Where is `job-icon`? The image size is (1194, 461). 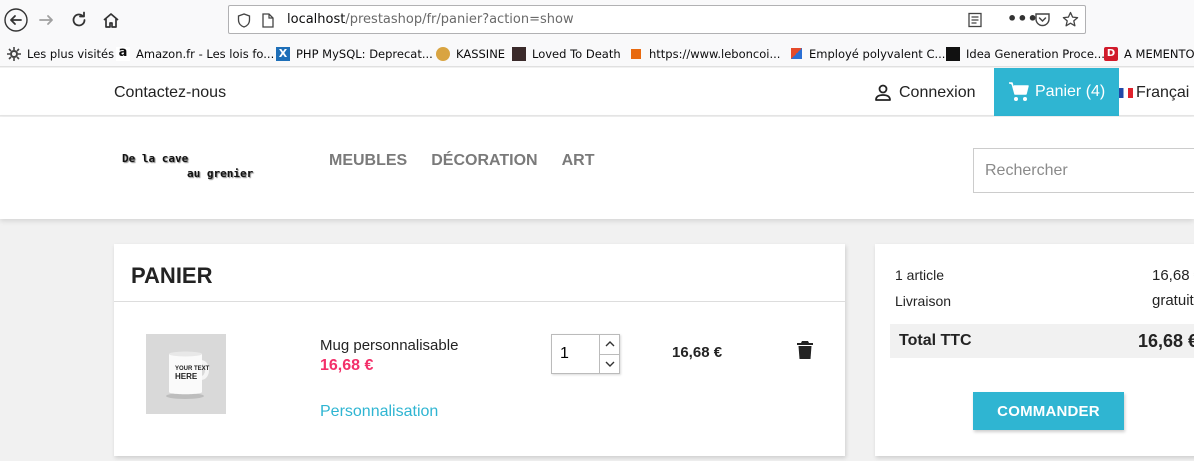 job-icon is located at coordinates (796, 53).